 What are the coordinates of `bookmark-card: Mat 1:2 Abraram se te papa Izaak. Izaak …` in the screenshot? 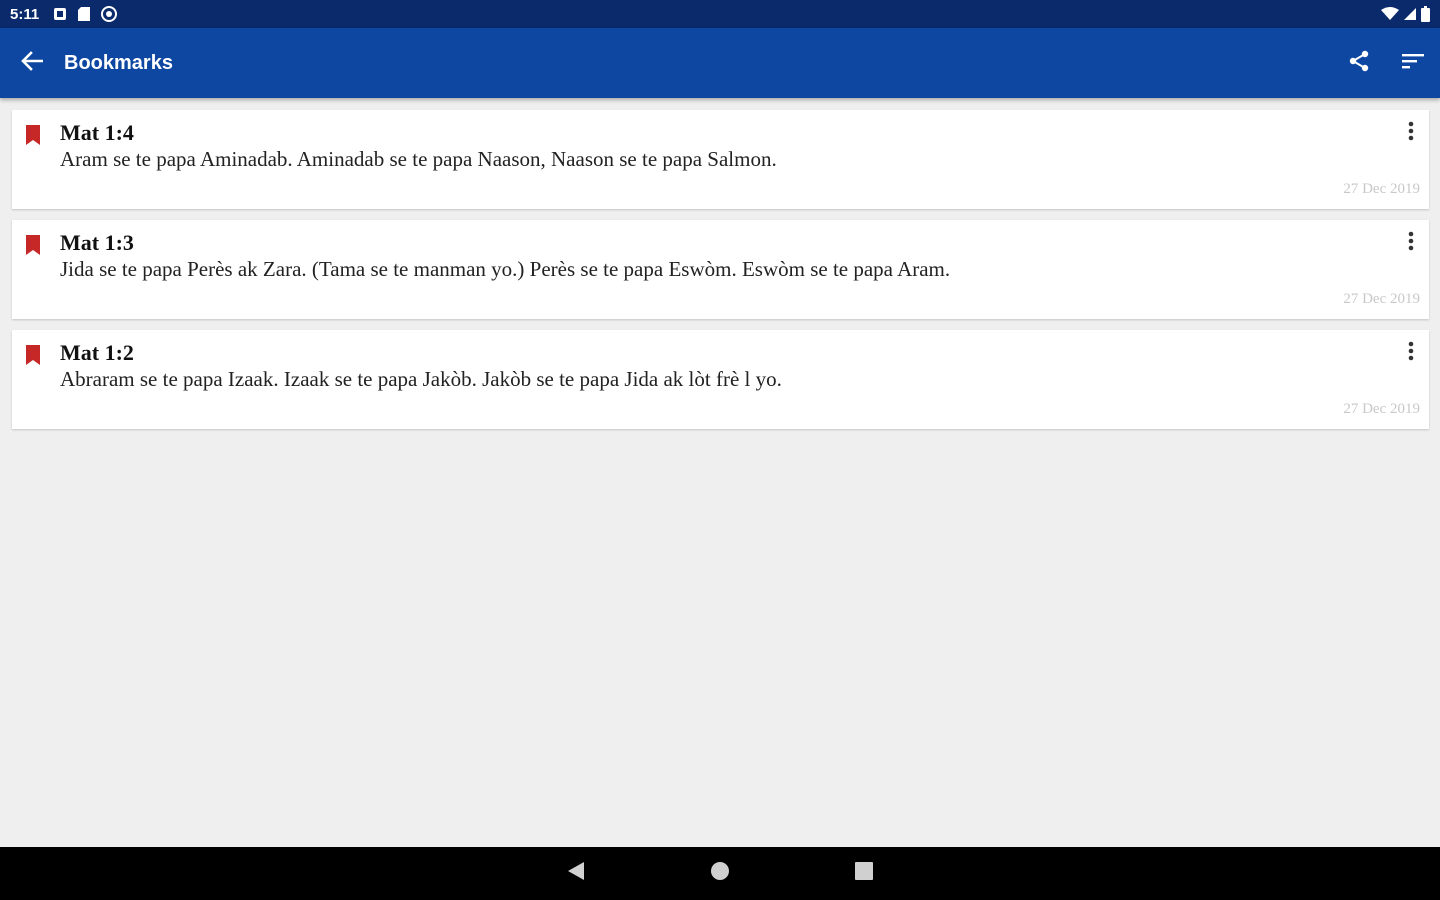 It's located at (720, 379).